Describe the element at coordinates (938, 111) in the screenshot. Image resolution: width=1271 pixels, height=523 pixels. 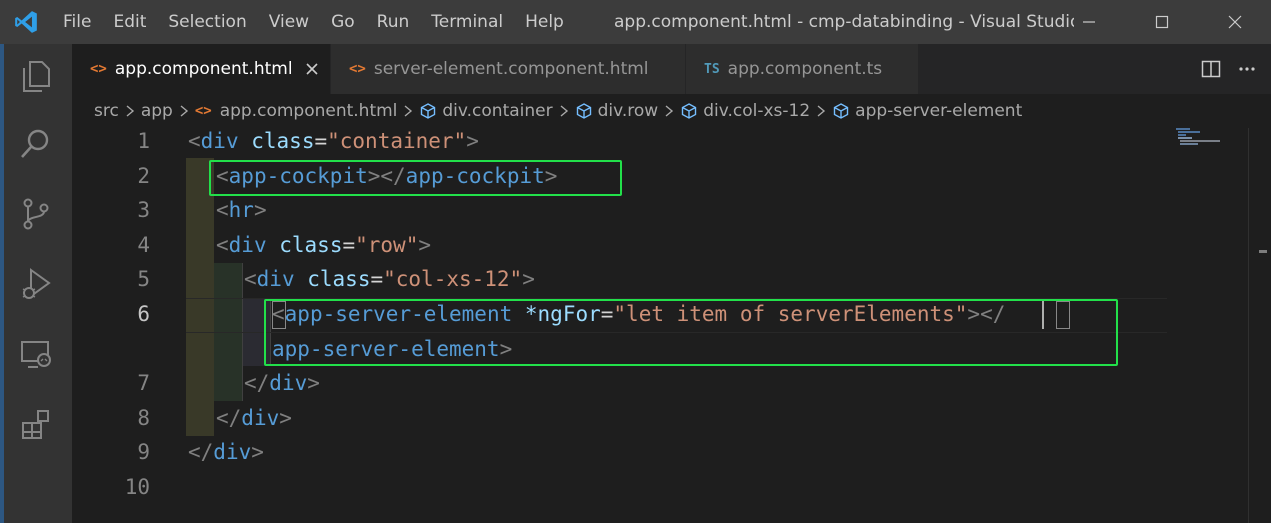
I see `breadcrumb-server-element: app-server-element` at that location.